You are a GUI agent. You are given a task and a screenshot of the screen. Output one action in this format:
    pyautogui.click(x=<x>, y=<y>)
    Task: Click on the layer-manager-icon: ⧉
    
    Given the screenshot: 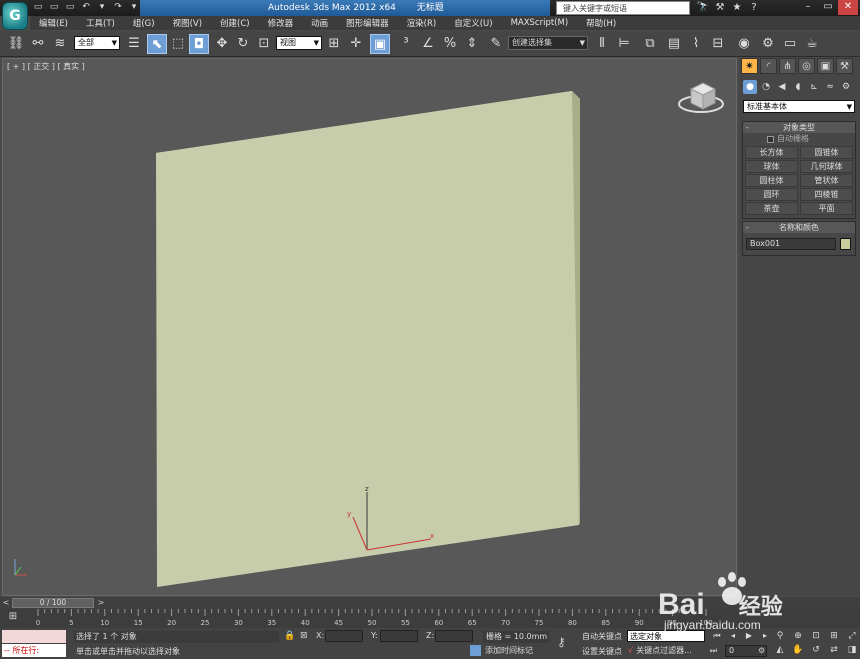 What is the action you would take?
    pyautogui.click(x=650, y=44)
    